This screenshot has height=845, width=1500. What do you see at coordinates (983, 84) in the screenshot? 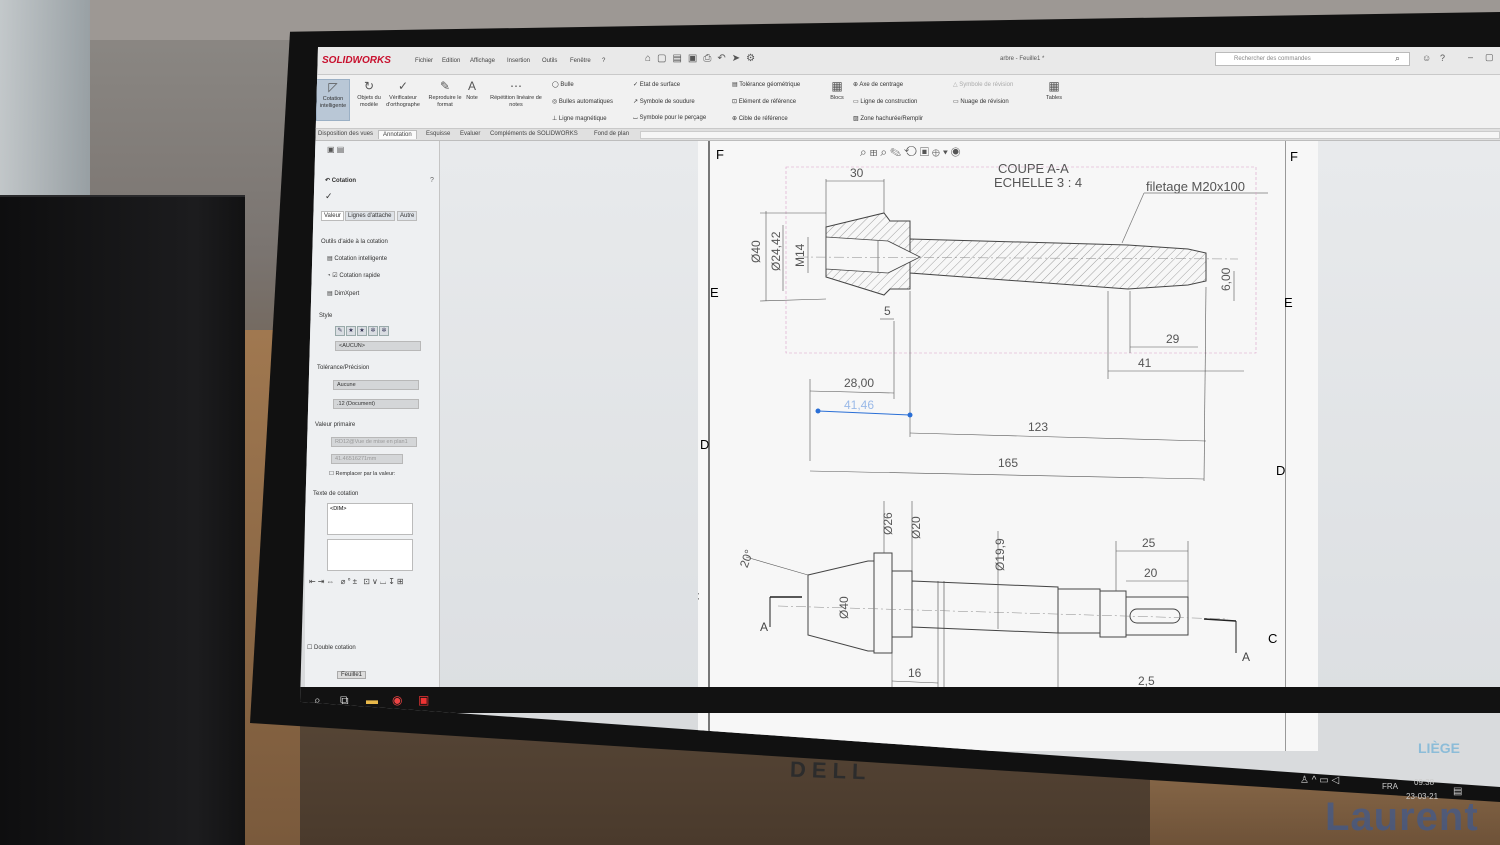
I see `revision-symbol-button: △ Symbole de révision` at bounding box center [983, 84].